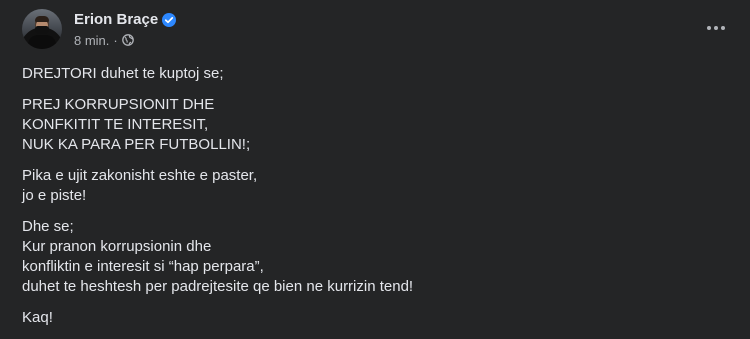  Describe the element at coordinates (125, 29) in the screenshot. I see `post-meta: Erion Braçe 8 min. ·` at that location.